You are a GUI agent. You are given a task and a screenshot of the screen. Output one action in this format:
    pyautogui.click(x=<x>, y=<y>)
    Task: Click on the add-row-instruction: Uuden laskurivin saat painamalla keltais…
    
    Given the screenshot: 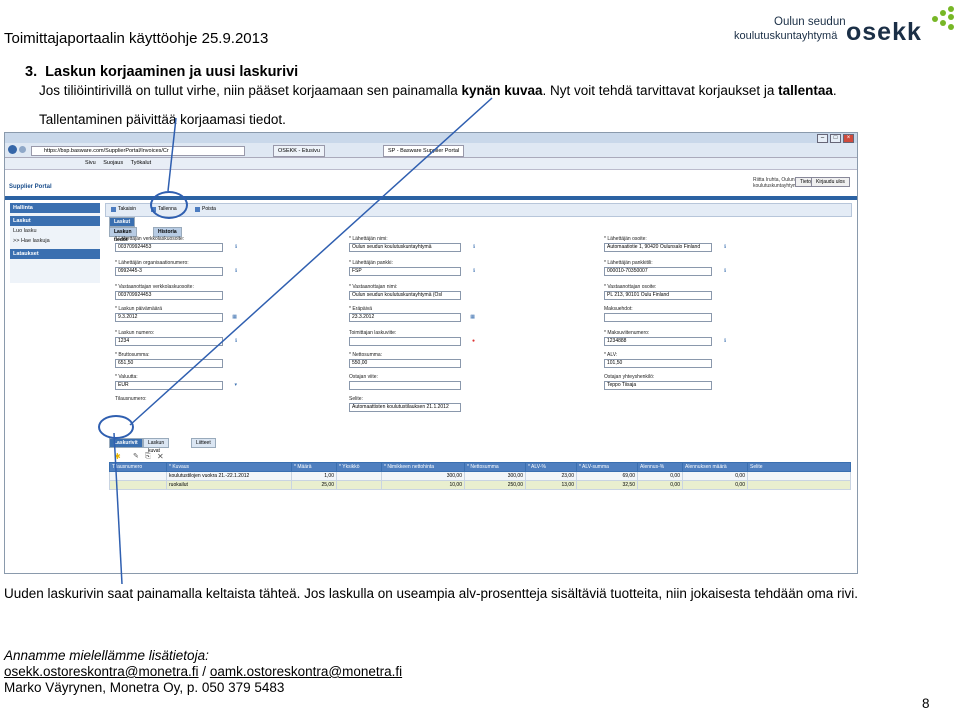 What is the action you would take?
    pyautogui.click(x=431, y=593)
    